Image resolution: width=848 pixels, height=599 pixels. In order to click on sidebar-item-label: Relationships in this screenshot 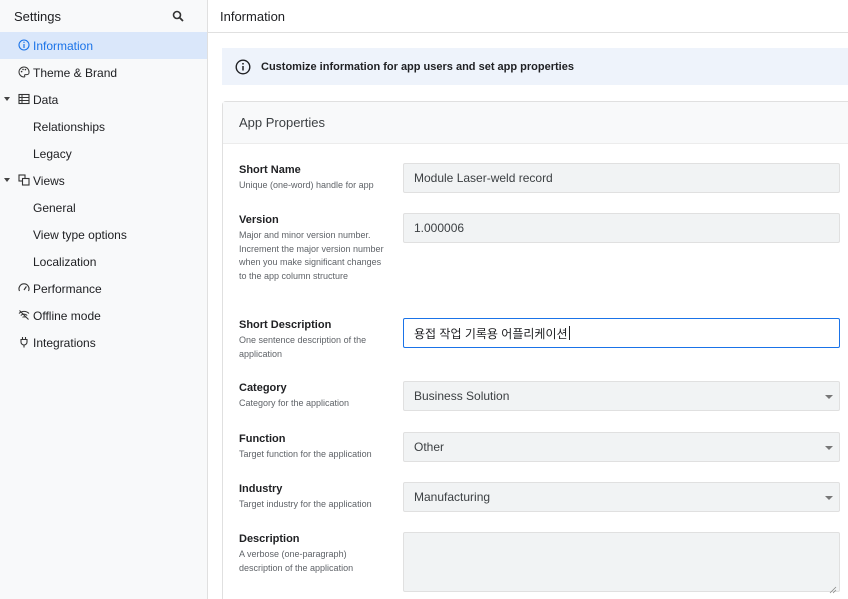, I will do `click(69, 126)`.